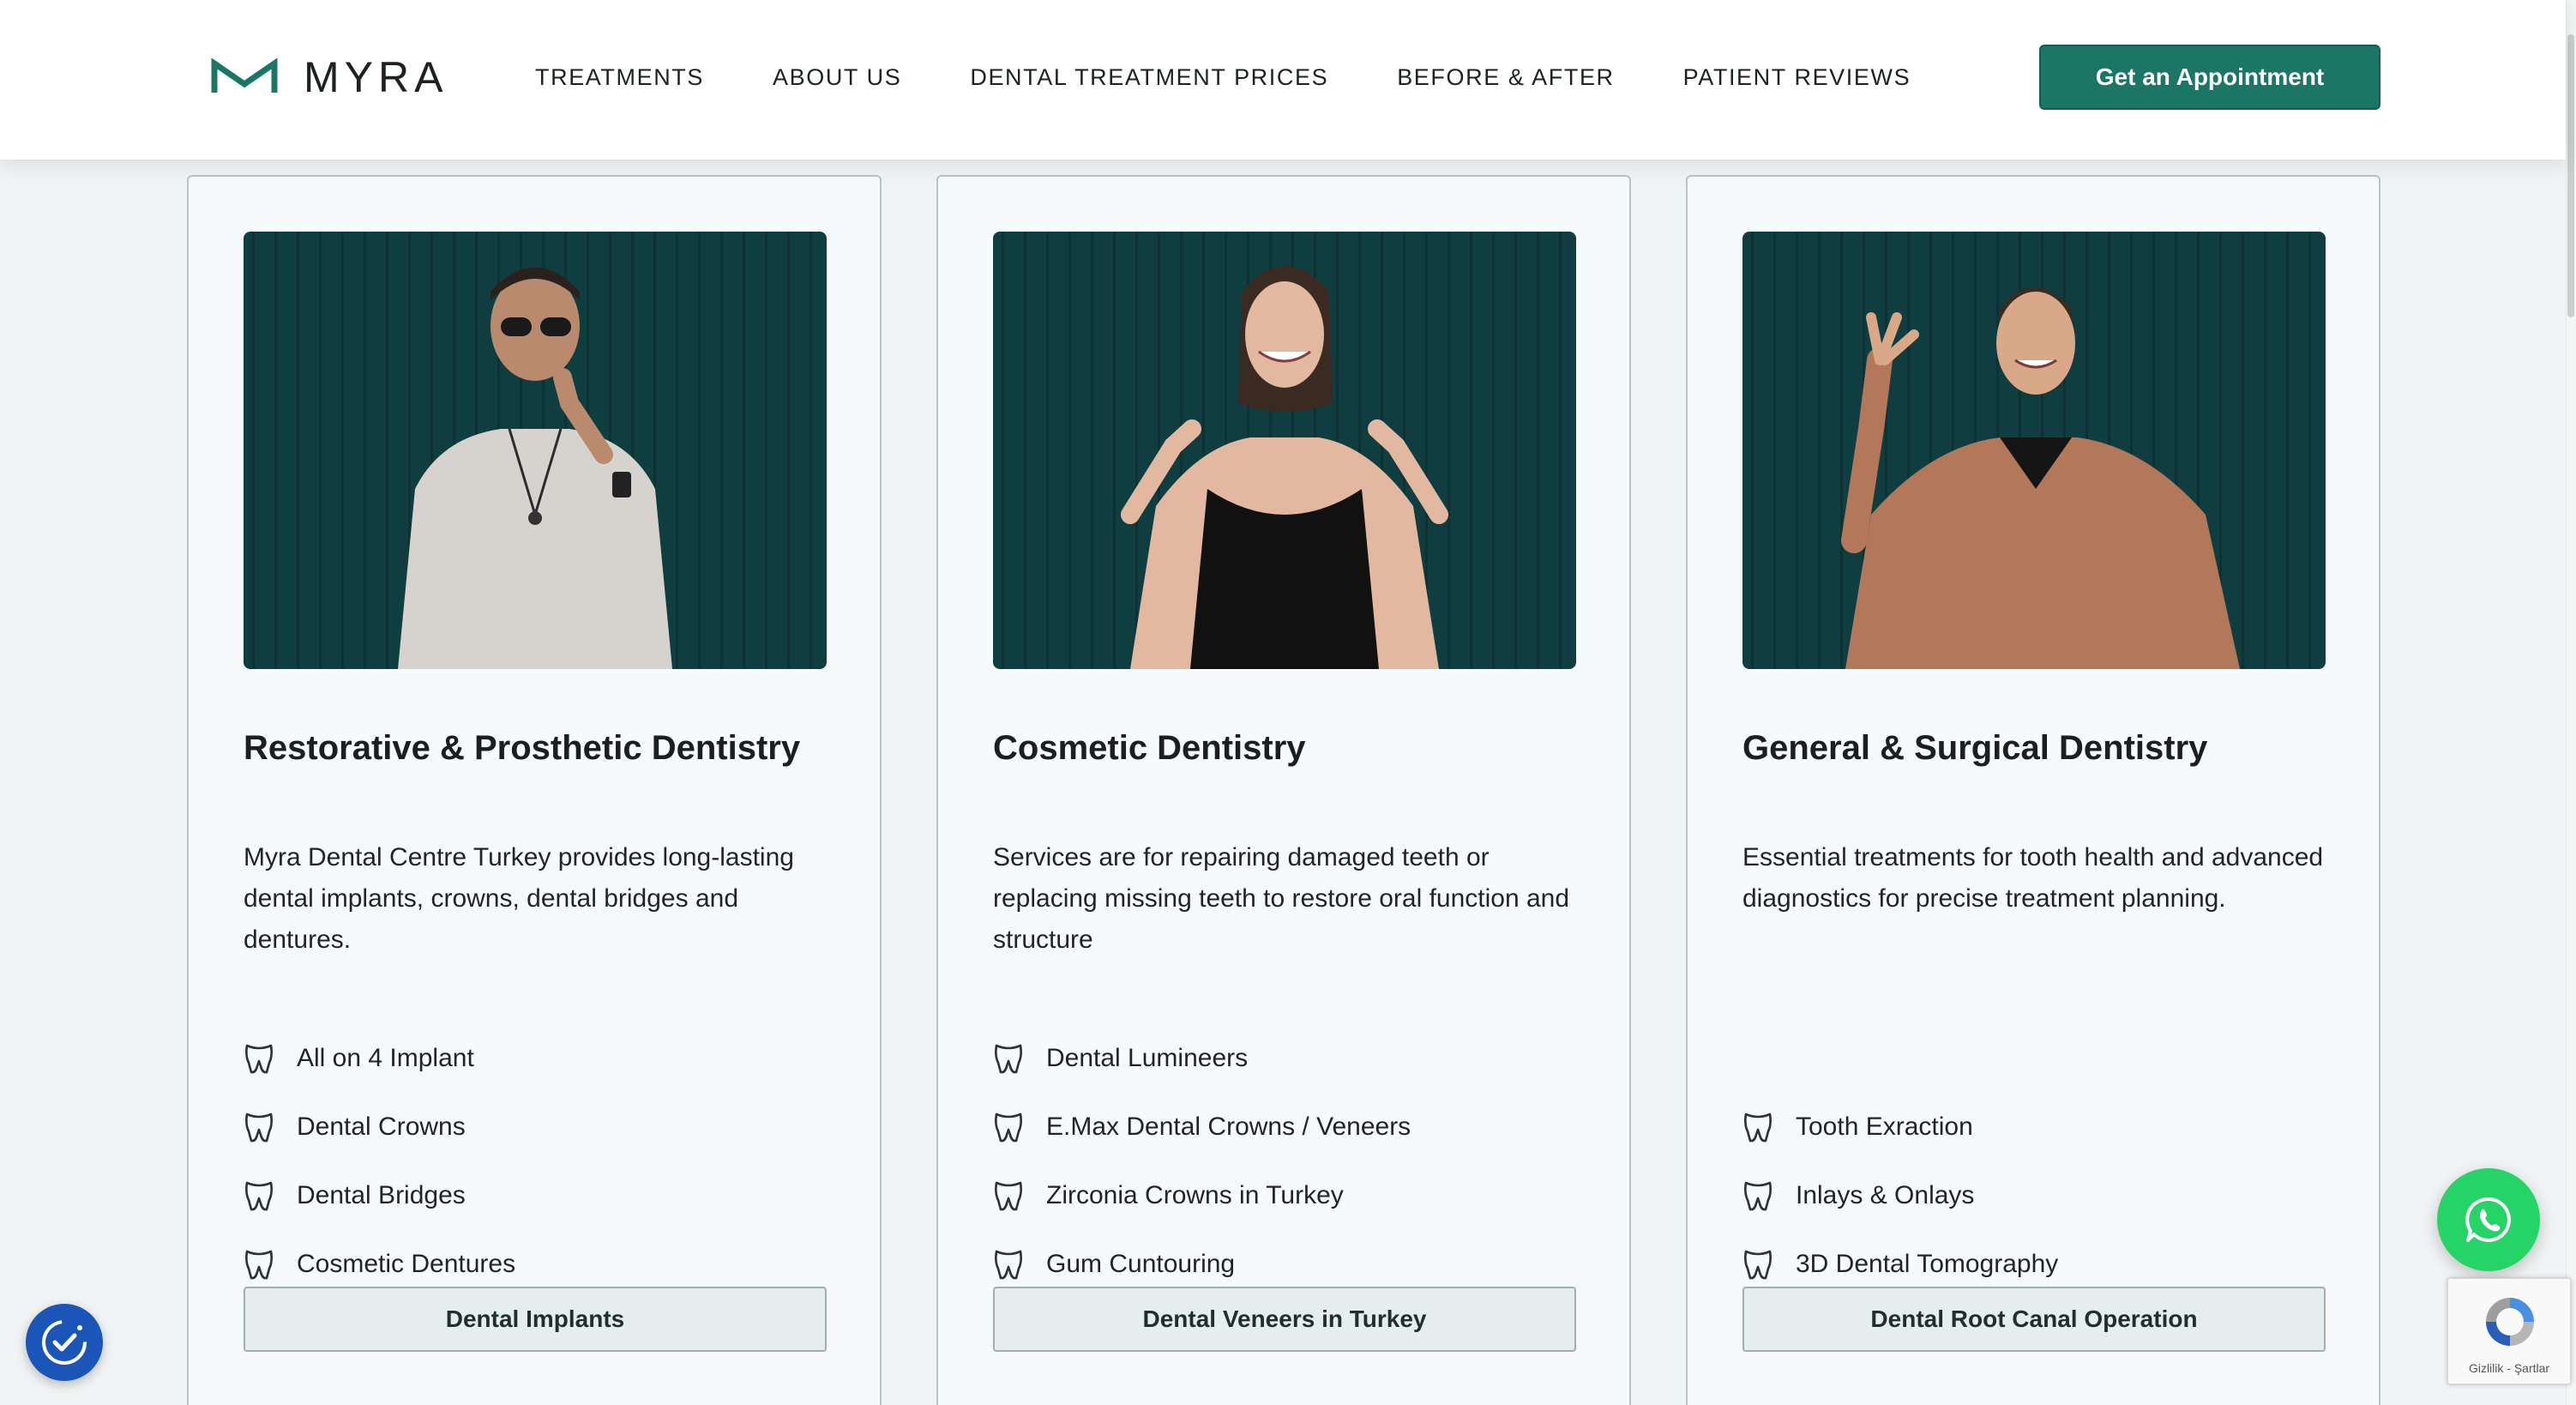 This screenshot has width=2576, height=1405. What do you see at coordinates (1284, 1058) in the screenshot?
I see `list-item: Dental Lumineers` at bounding box center [1284, 1058].